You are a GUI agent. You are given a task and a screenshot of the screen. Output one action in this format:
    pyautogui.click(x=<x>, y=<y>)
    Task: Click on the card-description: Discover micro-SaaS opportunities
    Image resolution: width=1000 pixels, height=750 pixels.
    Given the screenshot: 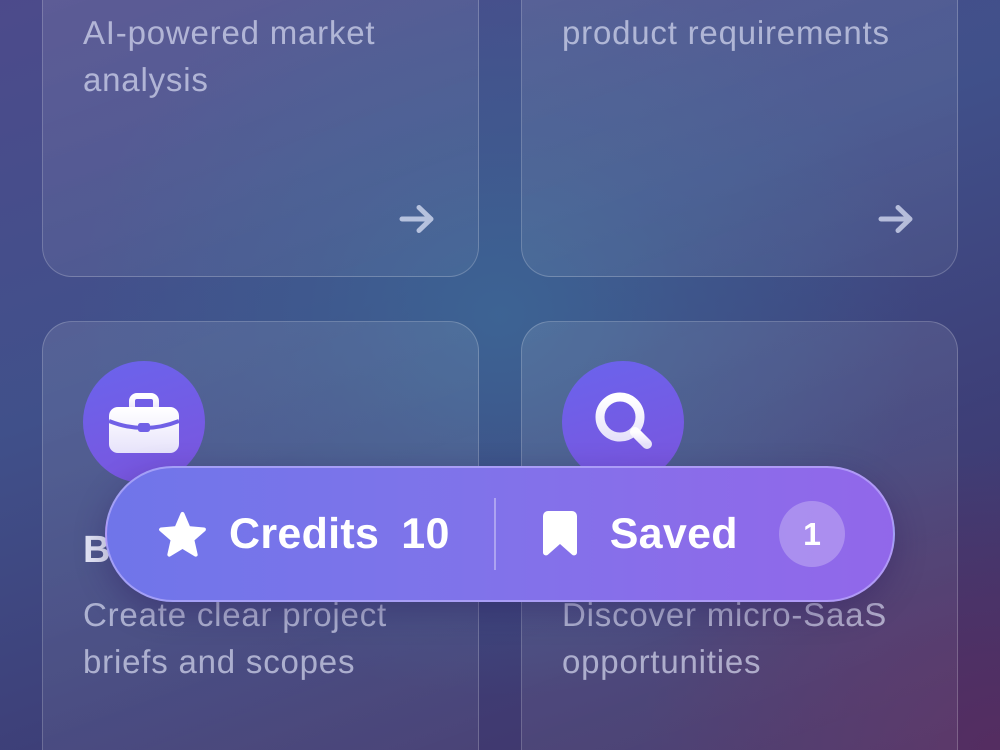 What is the action you would take?
    pyautogui.click(x=725, y=638)
    